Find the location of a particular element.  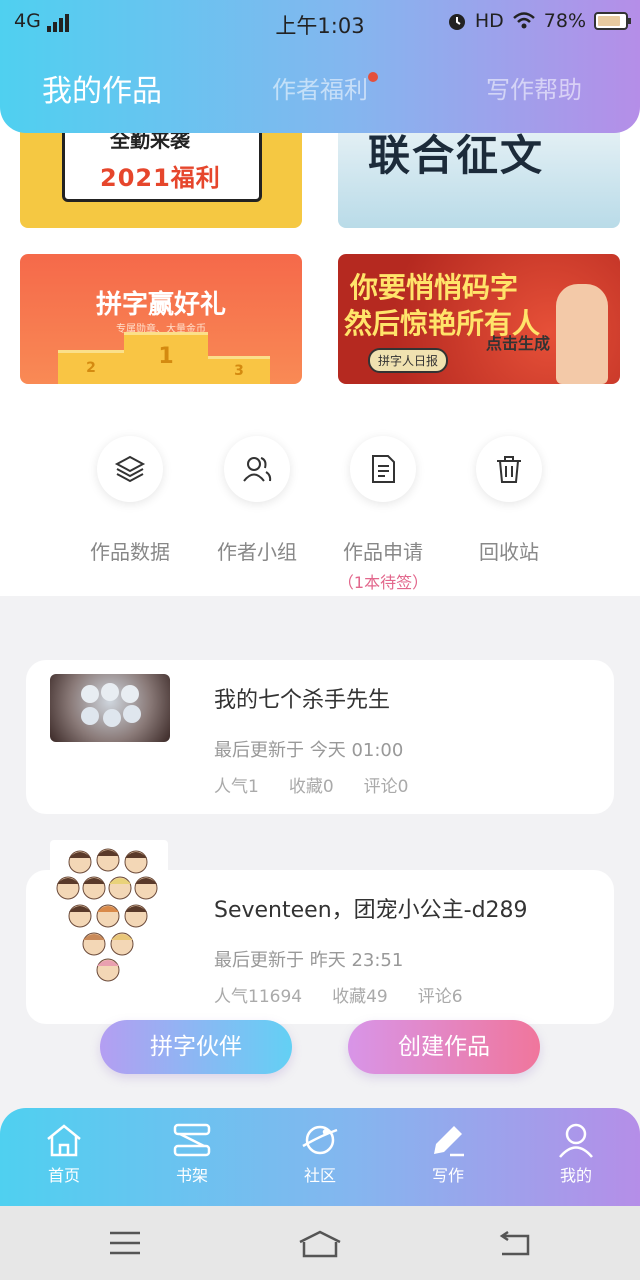

action-label: 作者小组 is located at coordinates (257, 552).